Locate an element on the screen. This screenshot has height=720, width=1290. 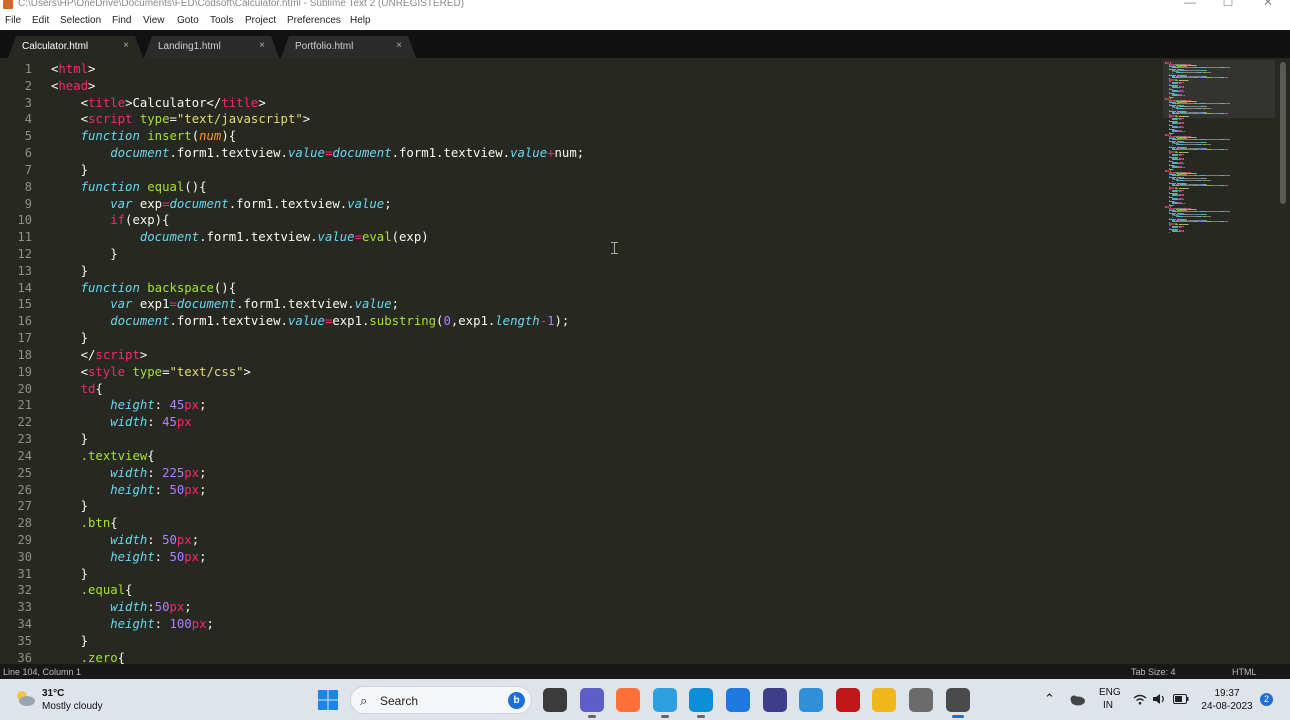
code-line: .textview{ is located at coordinates (103, 456).